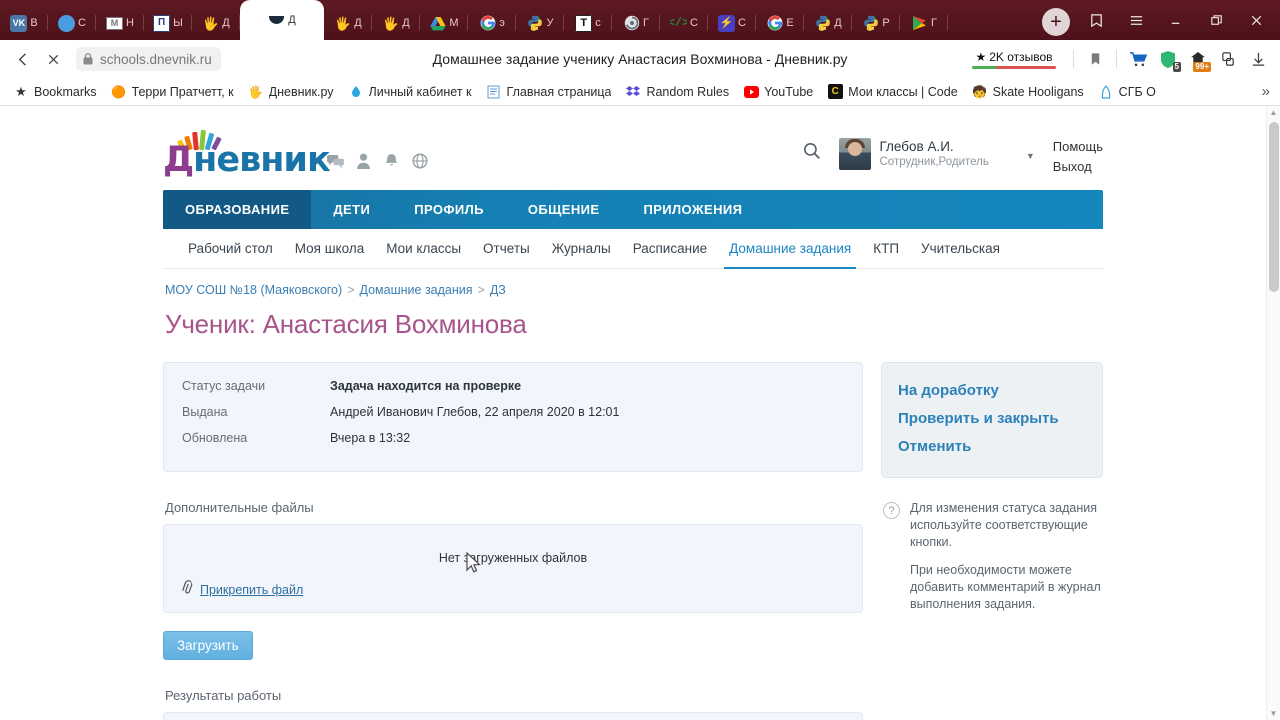 Image resolution: width=1280 pixels, height=720 pixels. Describe the element at coordinates (1274, 207) in the screenshot. I see `scrollbar-thumb` at that location.